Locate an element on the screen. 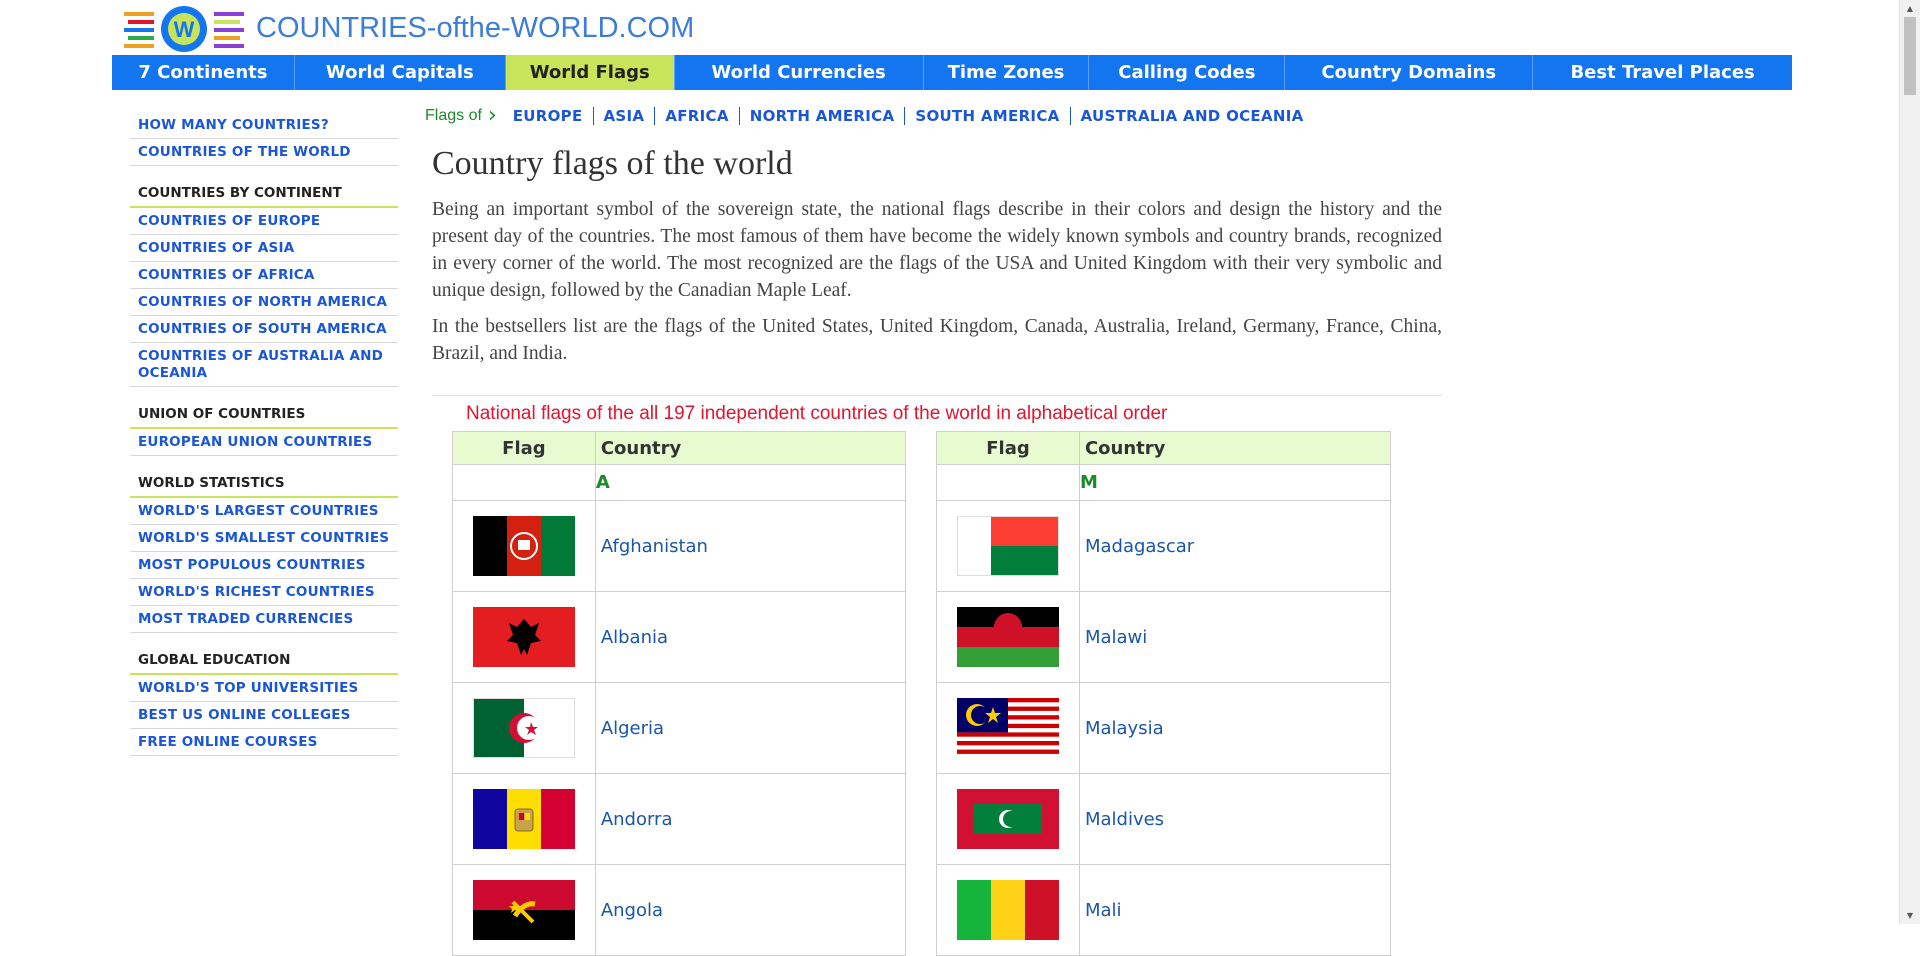 This screenshot has height=956, width=1920. sidebar-link-countries-of-the-world: COUNTRIES OF THE WORLD is located at coordinates (264, 152).